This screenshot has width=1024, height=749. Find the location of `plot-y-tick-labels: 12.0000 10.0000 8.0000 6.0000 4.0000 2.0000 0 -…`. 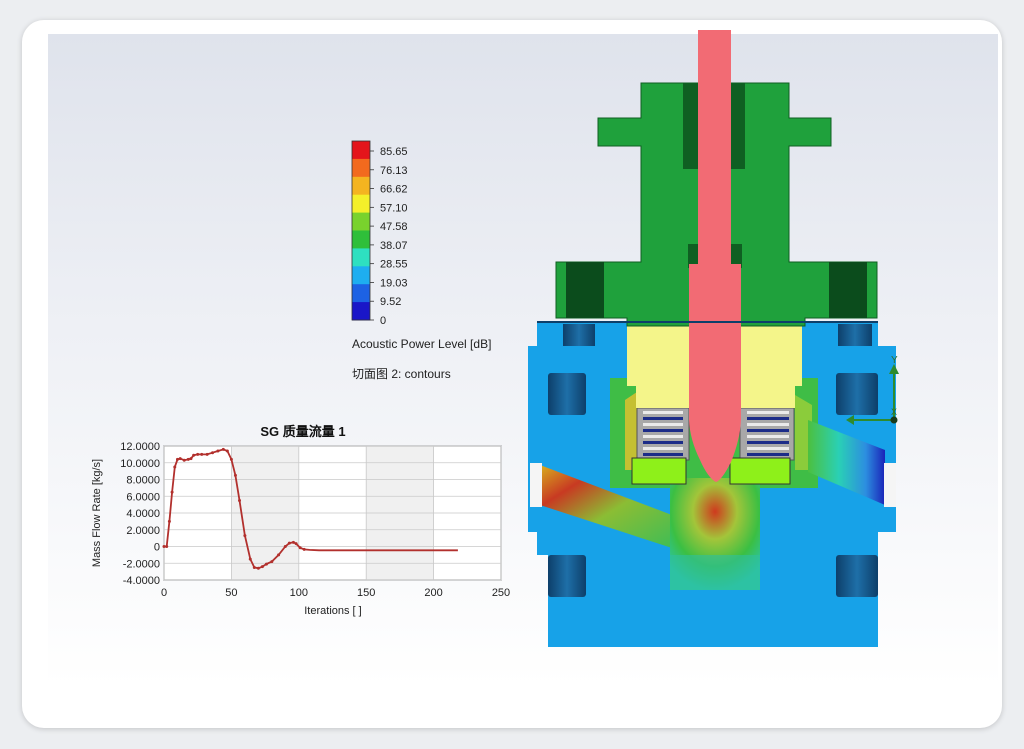

plot-y-tick-labels: 12.0000 10.0000 8.0000 6.0000 4.0000 2.0000 0 -… is located at coordinates (140, 514).